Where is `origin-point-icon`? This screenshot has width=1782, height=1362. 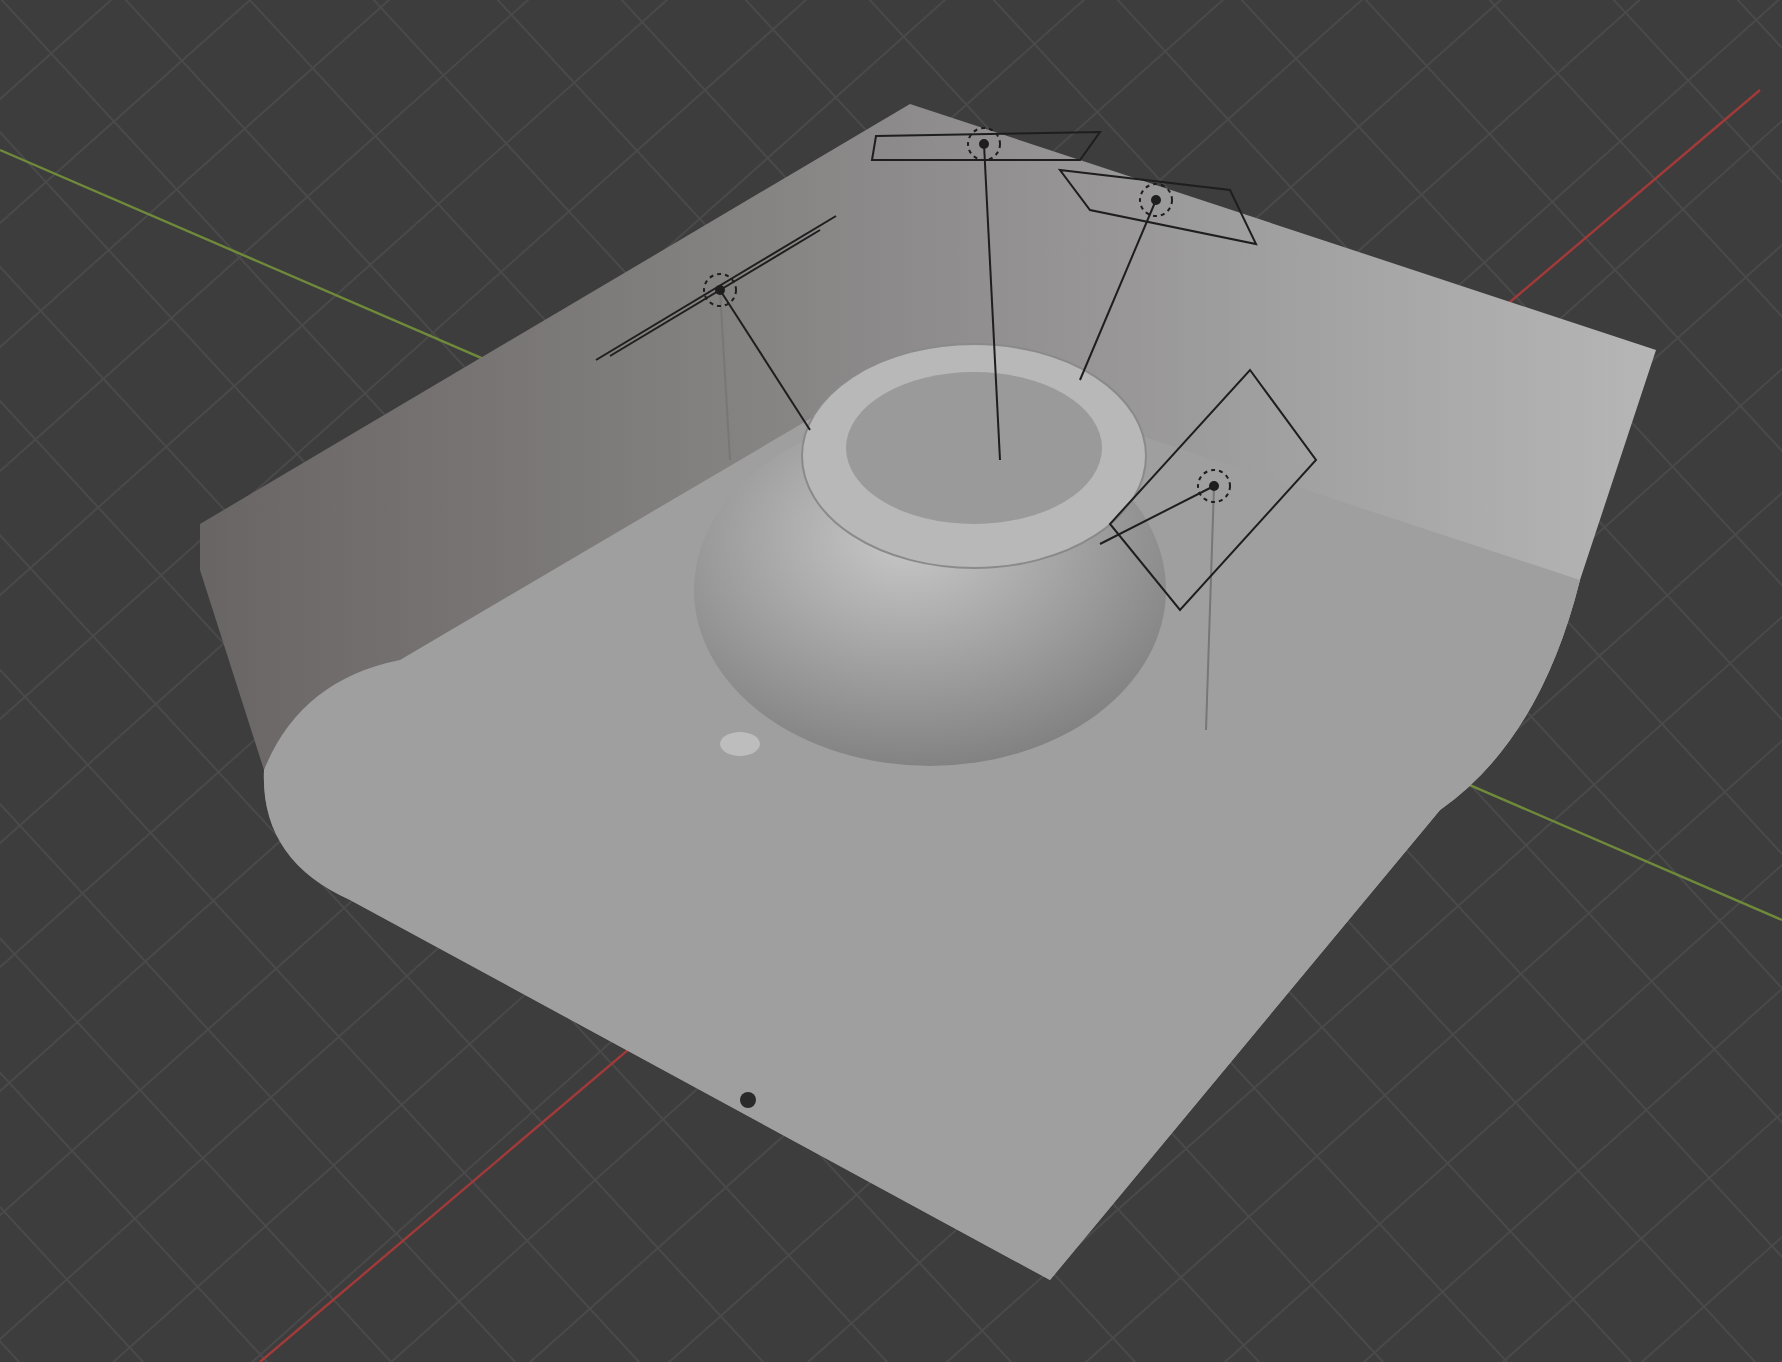 origin-point-icon is located at coordinates (748, 1100).